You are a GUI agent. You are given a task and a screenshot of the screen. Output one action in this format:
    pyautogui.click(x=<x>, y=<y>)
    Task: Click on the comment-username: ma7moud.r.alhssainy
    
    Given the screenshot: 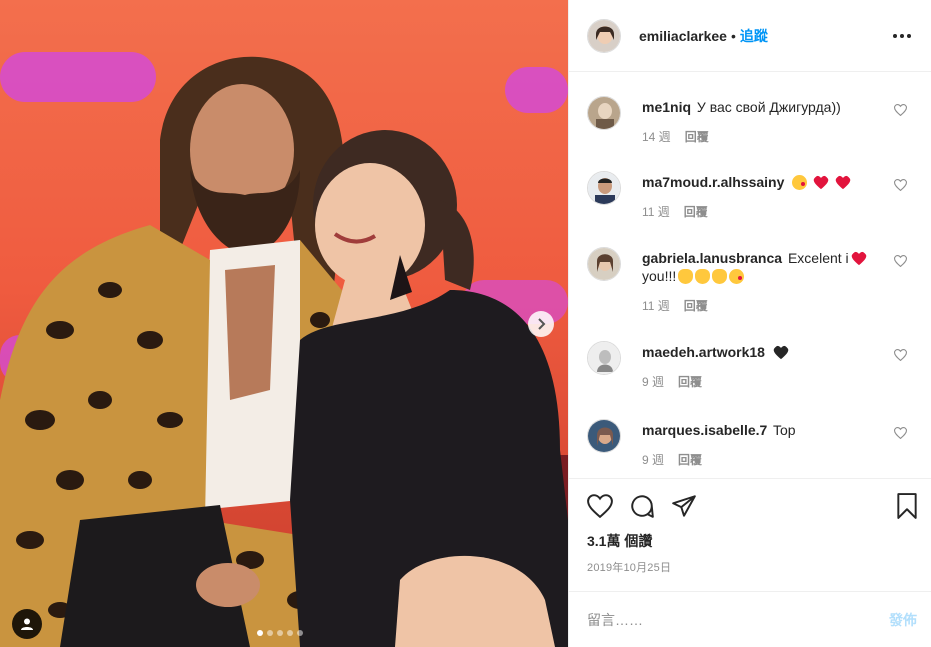 What is the action you would take?
    pyautogui.click(x=713, y=182)
    